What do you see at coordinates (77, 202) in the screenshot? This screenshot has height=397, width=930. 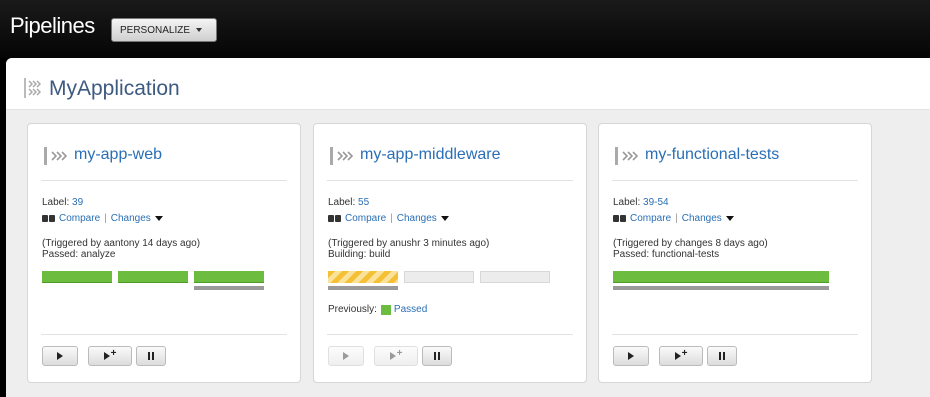 I see `label-value-link: 39` at bounding box center [77, 202].